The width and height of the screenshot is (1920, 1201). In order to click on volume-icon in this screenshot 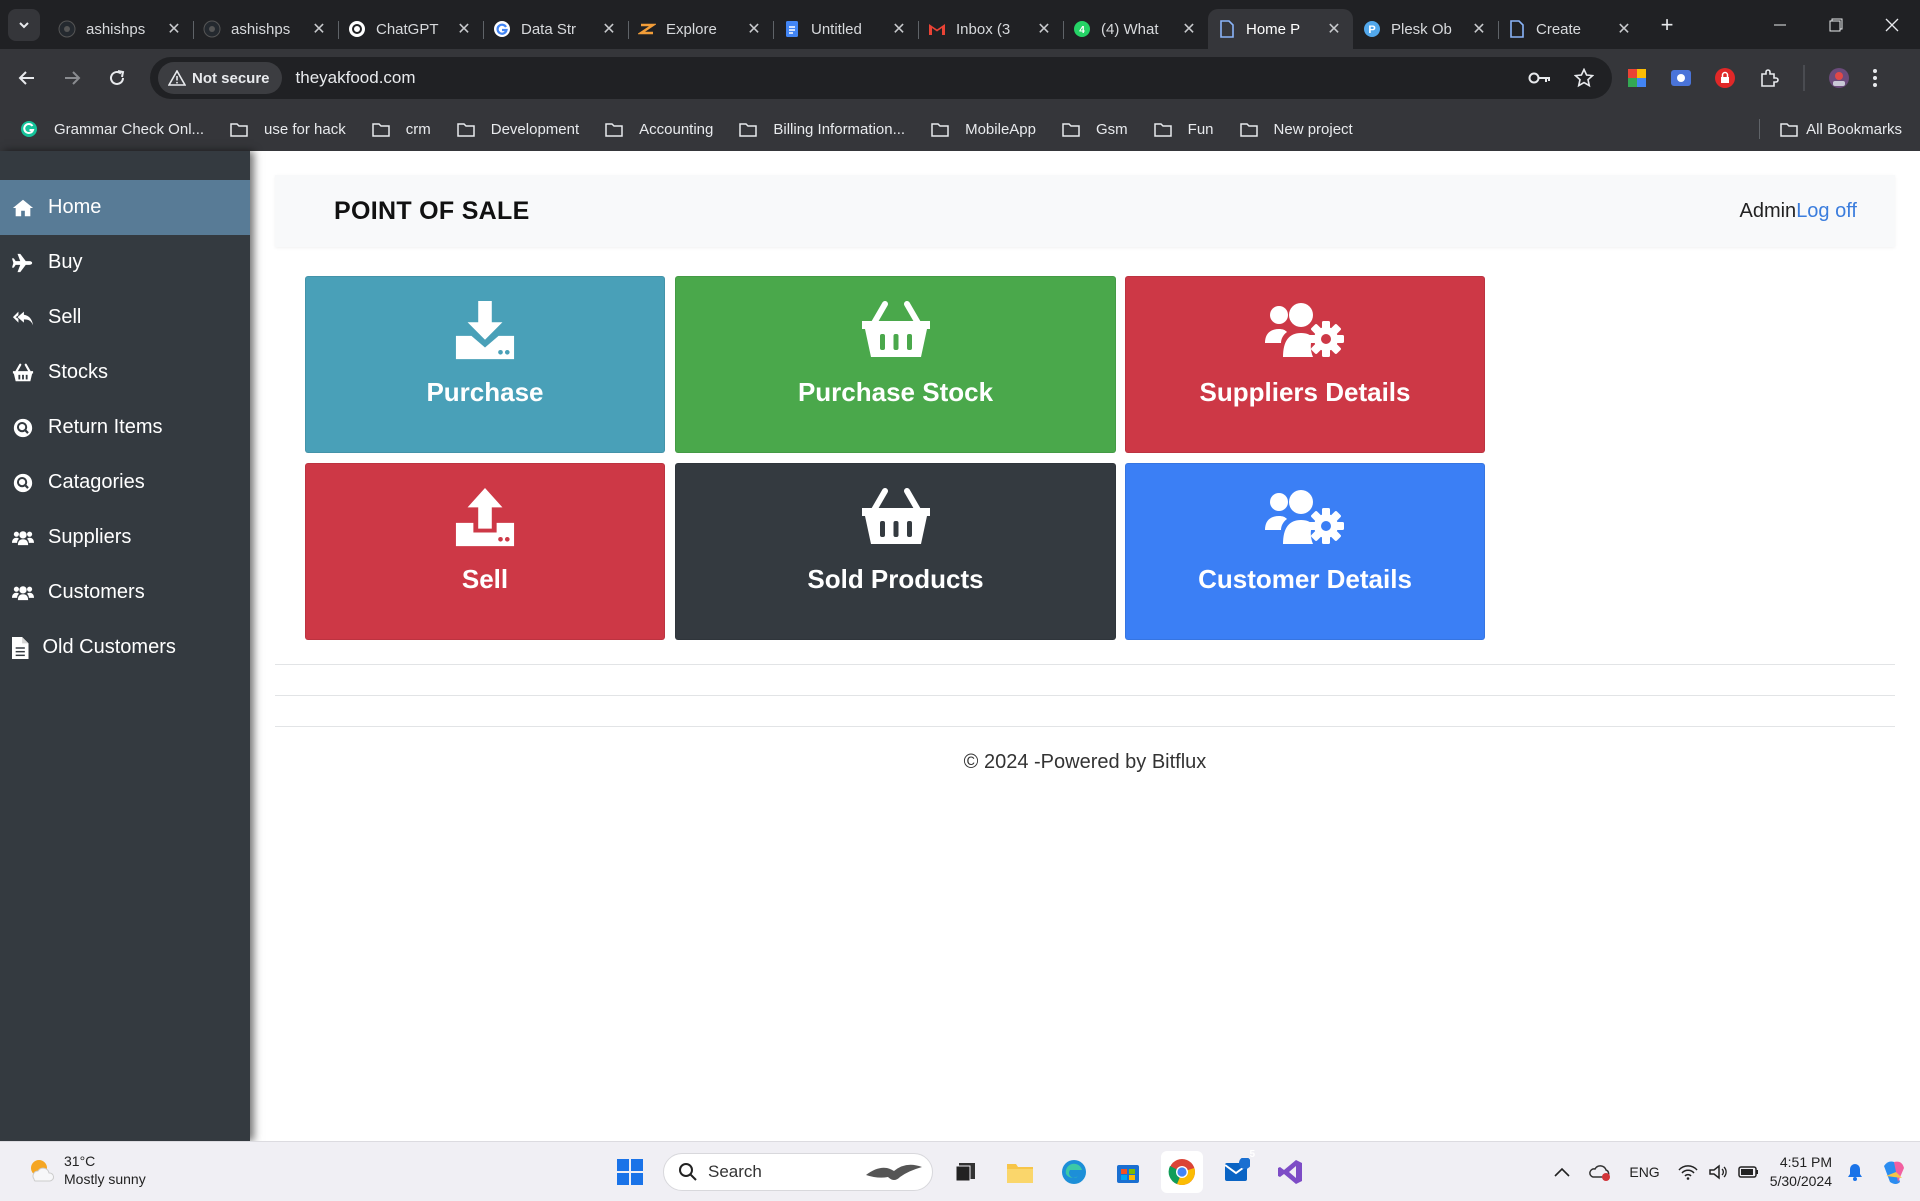, I will do `click(1718, 1171)`.